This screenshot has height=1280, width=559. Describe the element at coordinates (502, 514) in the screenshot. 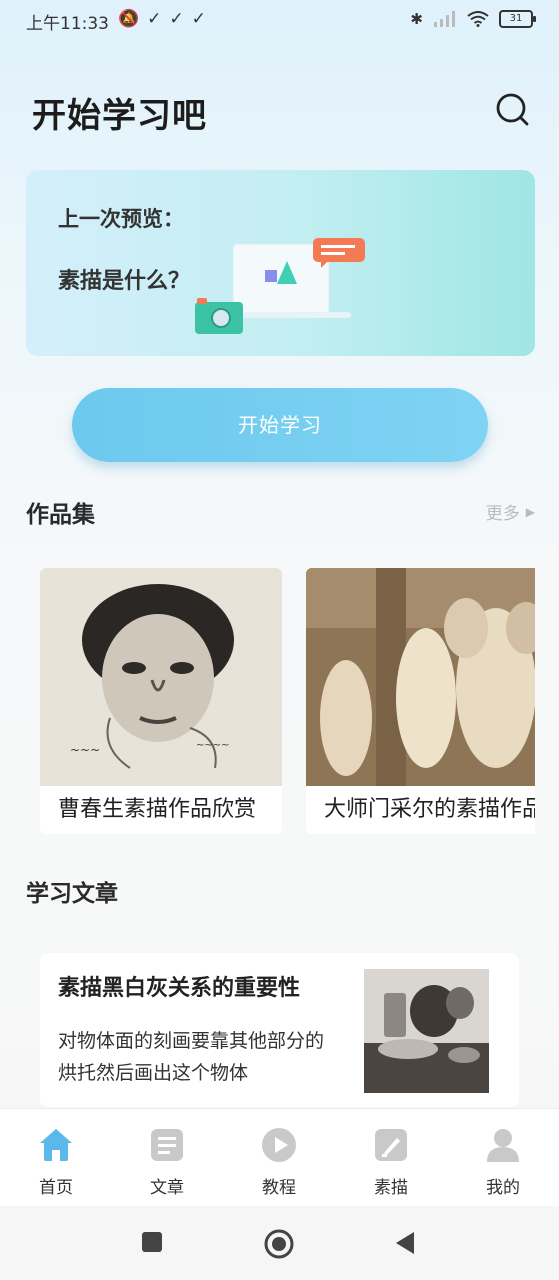

I see `more-label: 更多` at that location.